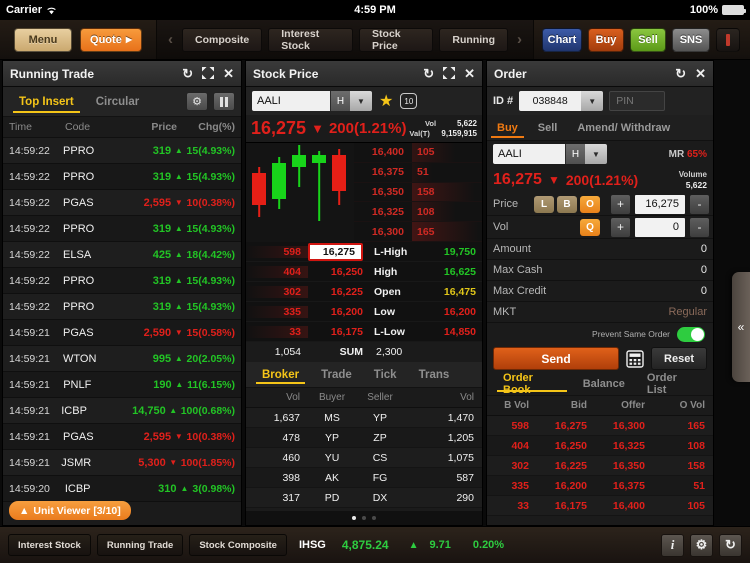 The height and width of the screenshot is (563, 750). What do you see at coordinates (507, 127) in the screenshot?
I see `tab-buy: Buy` at bounding box center [507, 127].